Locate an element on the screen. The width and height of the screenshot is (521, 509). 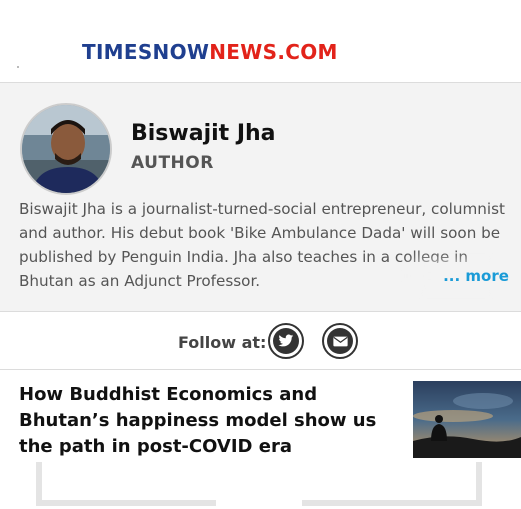
twitter-button is located at coordinates (286, 341).